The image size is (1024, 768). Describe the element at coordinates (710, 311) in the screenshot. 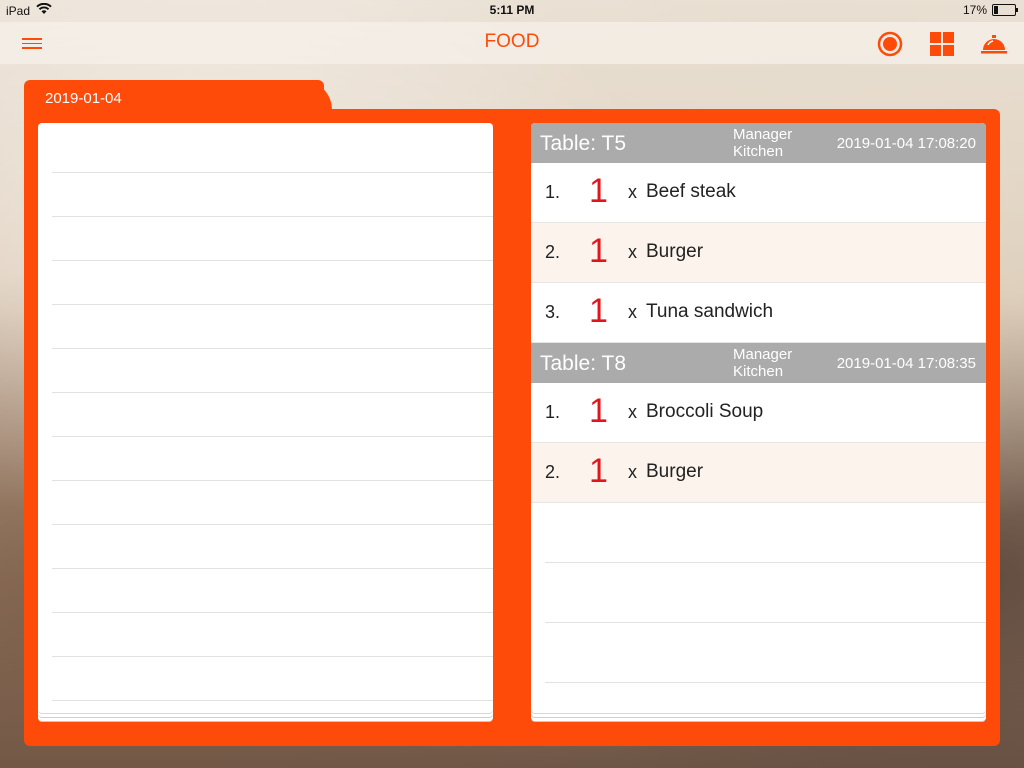

I see `item-name: Tuna sandwich` at that location.